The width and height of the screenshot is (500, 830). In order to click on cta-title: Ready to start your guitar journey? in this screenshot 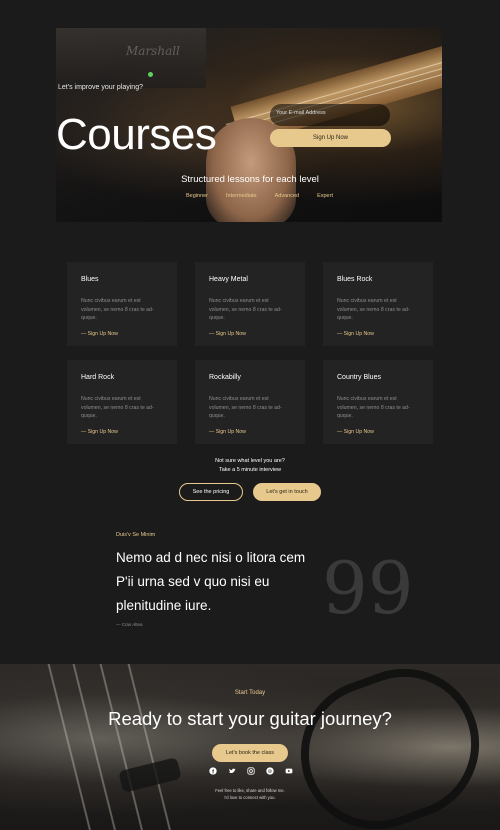, I will do `click(250, 718)`.